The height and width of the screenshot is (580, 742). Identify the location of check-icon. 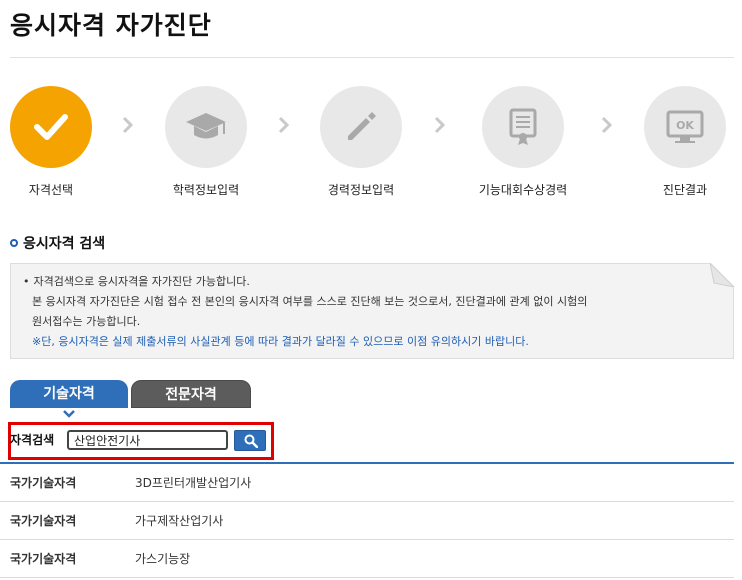
(51, 127).